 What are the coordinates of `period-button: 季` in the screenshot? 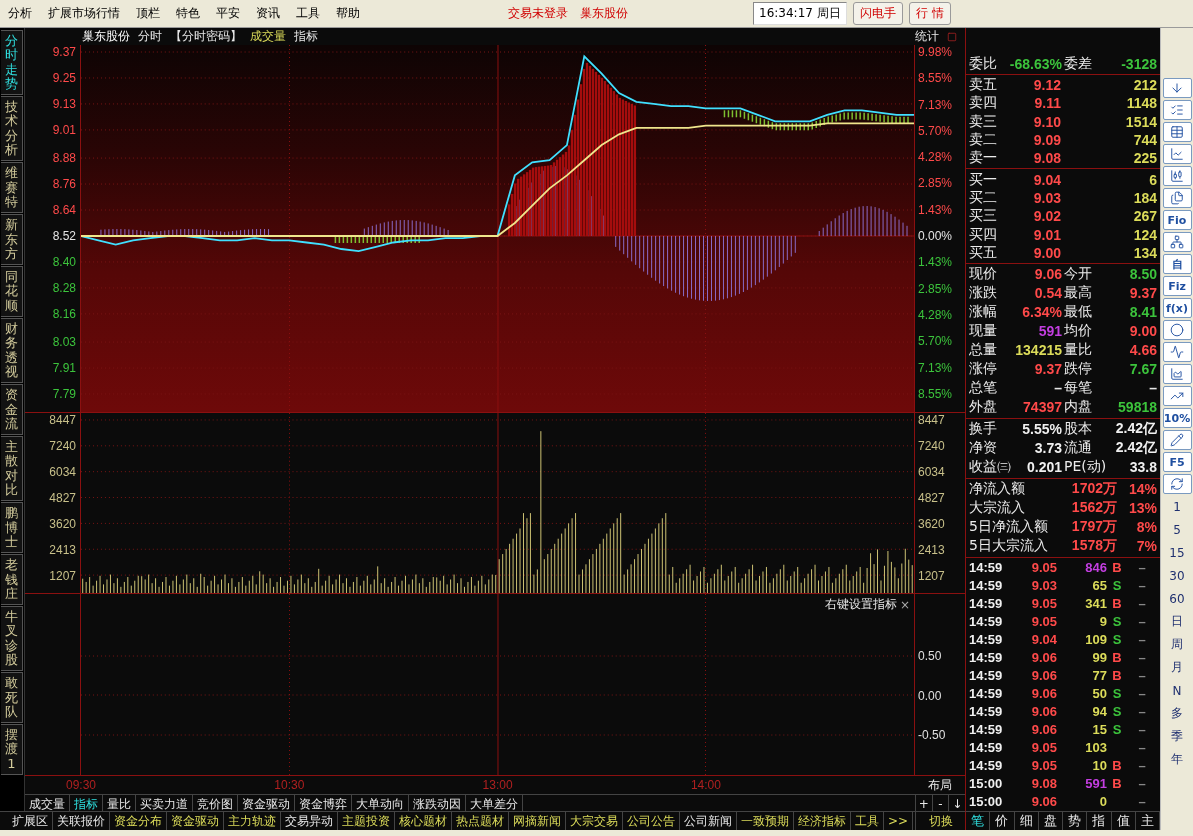 It's located at (1177, 736).